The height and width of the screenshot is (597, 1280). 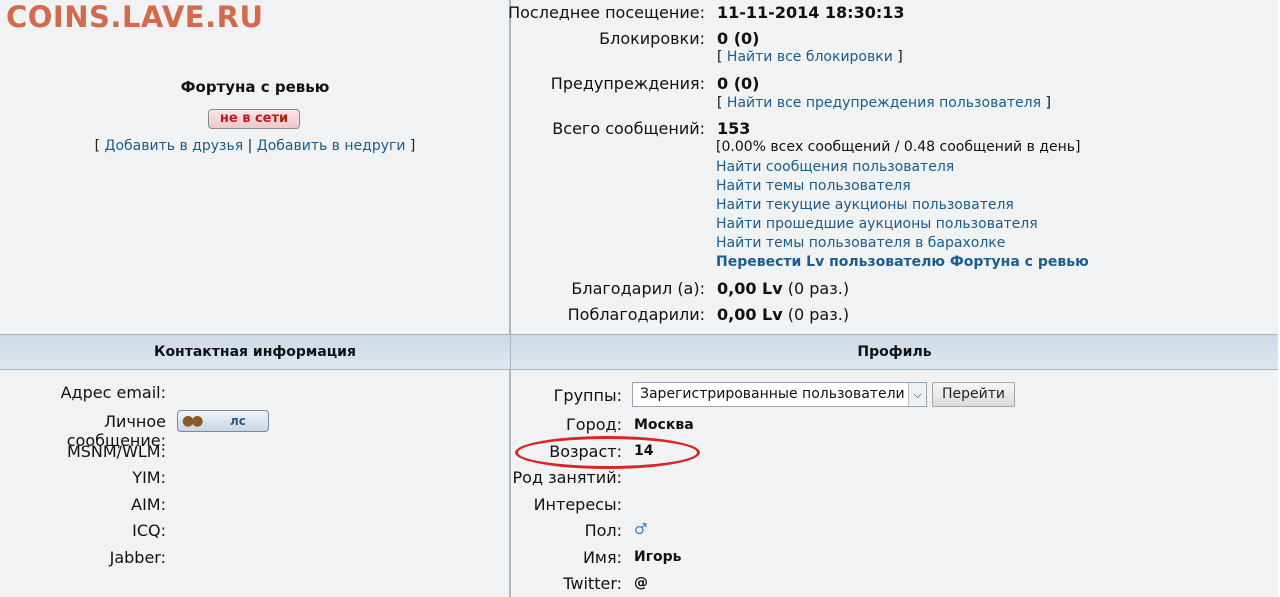 What do you see at coordinates (772, 394) in the screenshot?
I see `groups-select-value: Зарегистрированные пользователи` at bounding box center [772, 394].